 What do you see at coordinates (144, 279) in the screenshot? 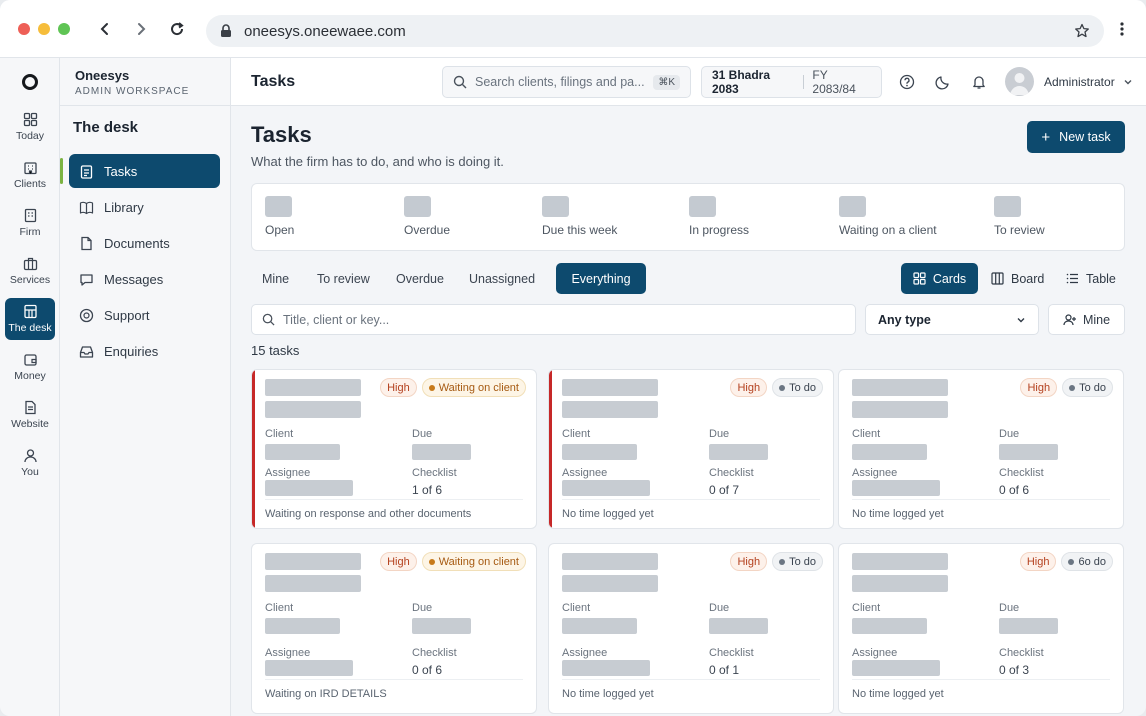
I see `sidebar-item-messages: Messages` at bounding box center [144, 279].